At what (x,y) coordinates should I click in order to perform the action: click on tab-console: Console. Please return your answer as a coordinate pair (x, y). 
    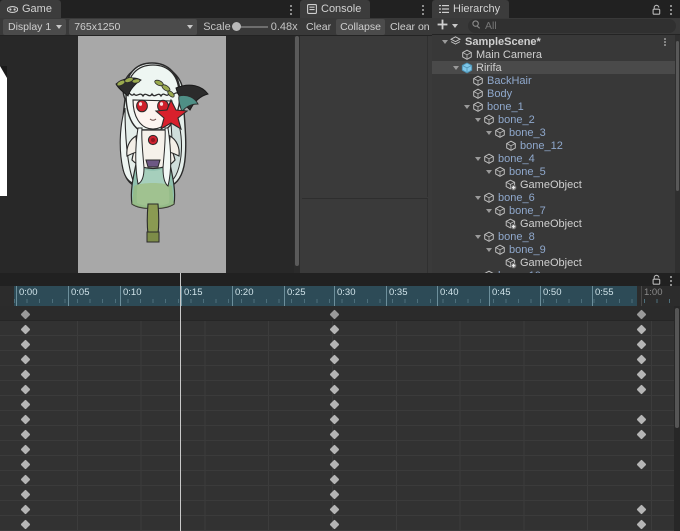
    Looking at the image, I should click on (335, 9).